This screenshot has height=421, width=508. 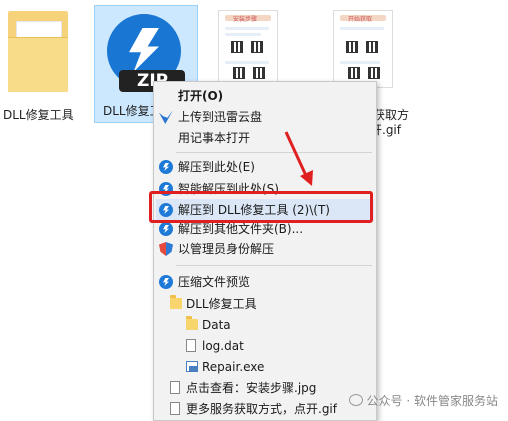 What do you see at coordinates (261, 207) in the screenshot?
I see `highlight-annotation-box` at bounding box center [261, 207].